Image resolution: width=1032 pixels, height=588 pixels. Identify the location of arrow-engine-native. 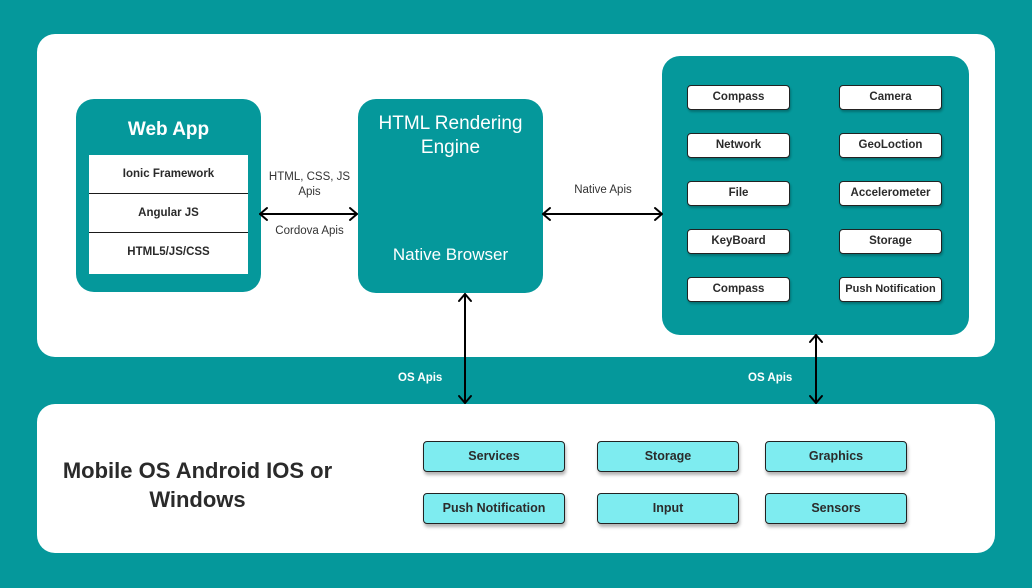
(602, 214).